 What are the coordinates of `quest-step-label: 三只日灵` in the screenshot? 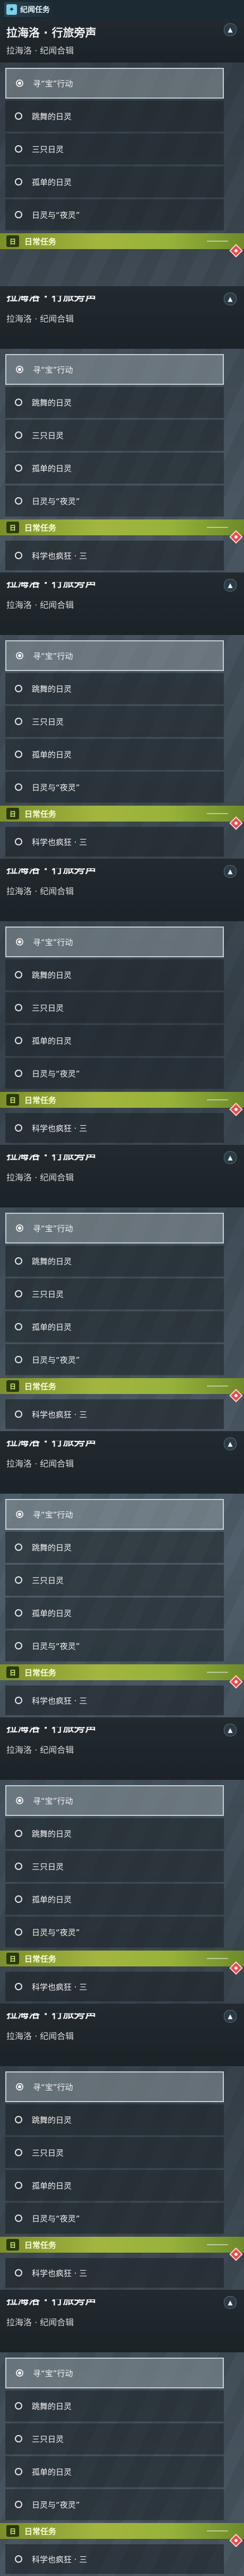 It's located at (48, 1294).